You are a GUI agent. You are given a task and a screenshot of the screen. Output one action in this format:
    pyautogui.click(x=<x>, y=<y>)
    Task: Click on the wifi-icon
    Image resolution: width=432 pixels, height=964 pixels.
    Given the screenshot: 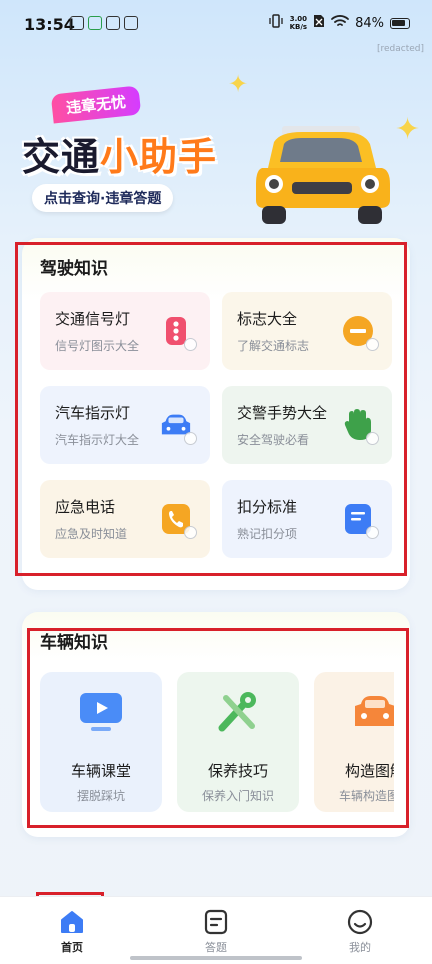 What is the action you would take?
    pyautogui.click(x=340, y=23)
    